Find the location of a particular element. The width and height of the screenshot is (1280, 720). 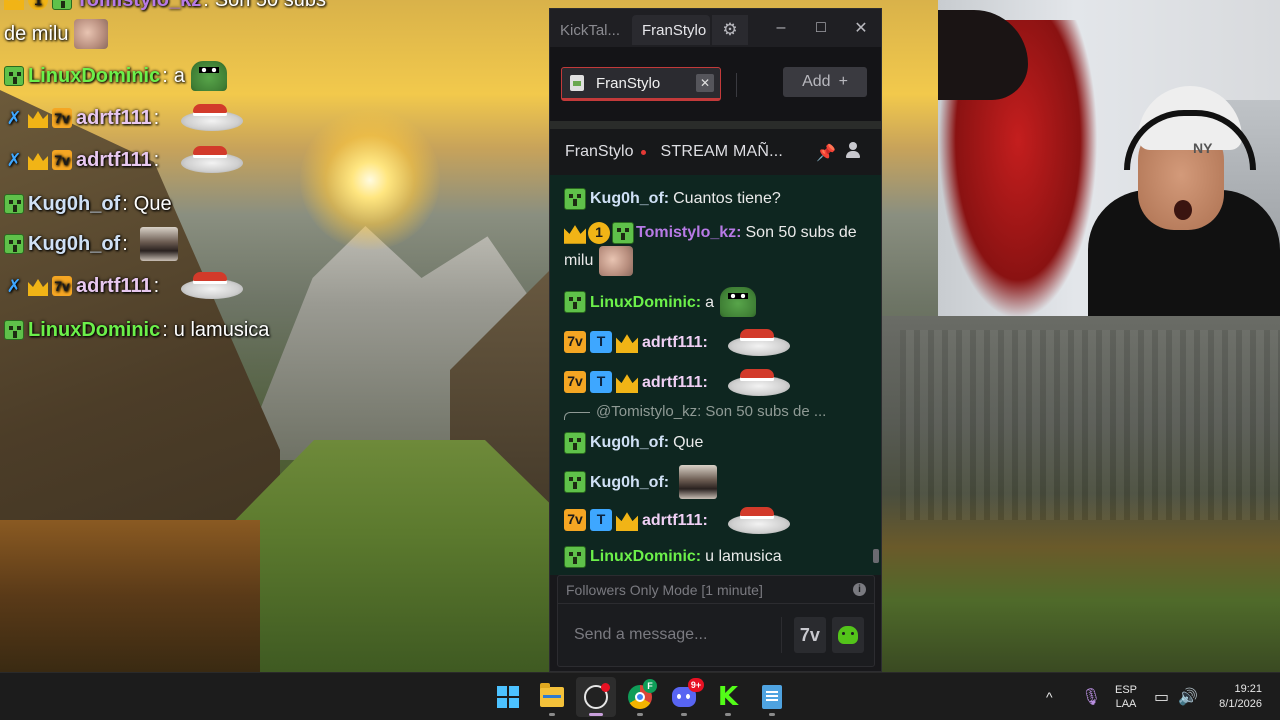

channel-chip-franstylo: FranStylo ✕ is located at coordinates (641, 84).